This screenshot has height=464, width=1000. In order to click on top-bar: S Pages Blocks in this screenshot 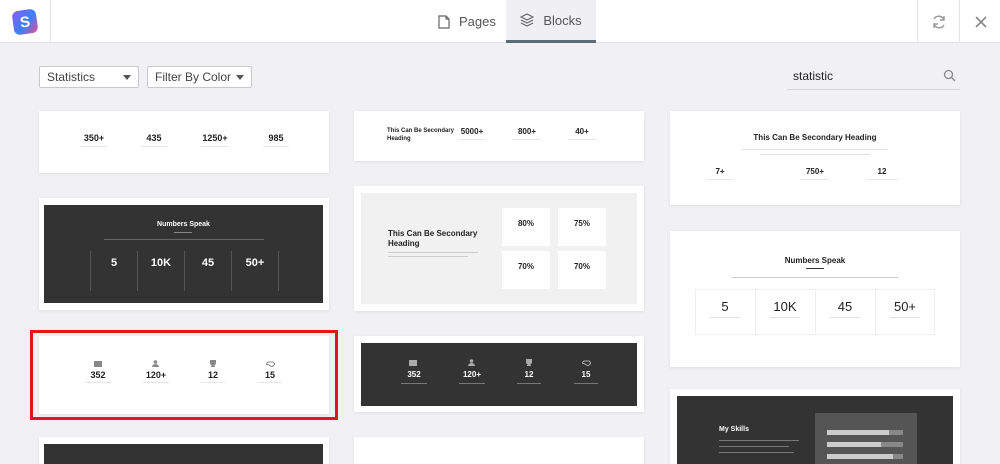, I will do `click(500, 21)`.